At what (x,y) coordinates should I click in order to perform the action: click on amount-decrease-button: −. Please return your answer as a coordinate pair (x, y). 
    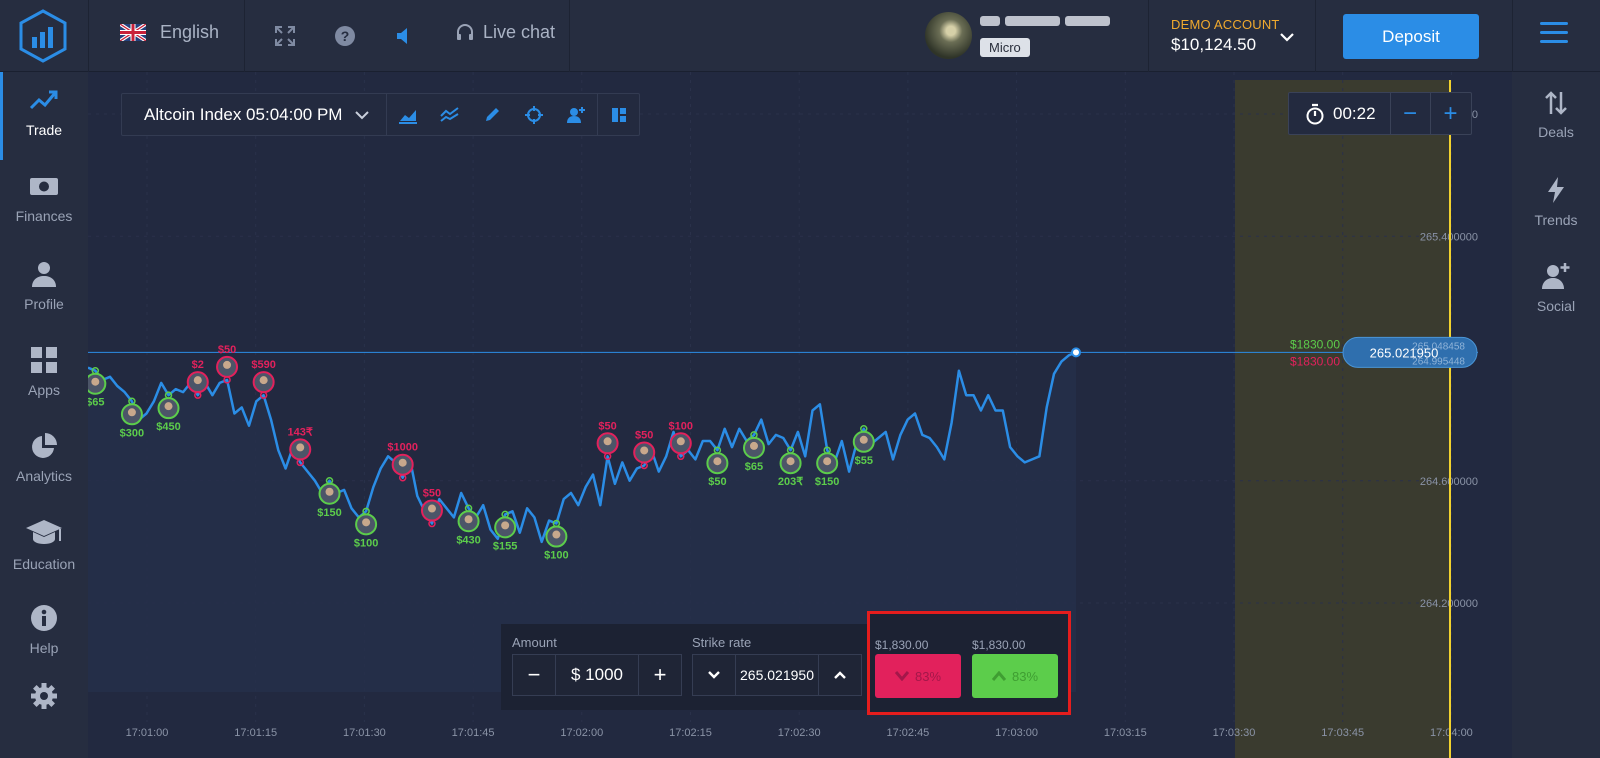
    Looking at the image, I should click on (534, 675).